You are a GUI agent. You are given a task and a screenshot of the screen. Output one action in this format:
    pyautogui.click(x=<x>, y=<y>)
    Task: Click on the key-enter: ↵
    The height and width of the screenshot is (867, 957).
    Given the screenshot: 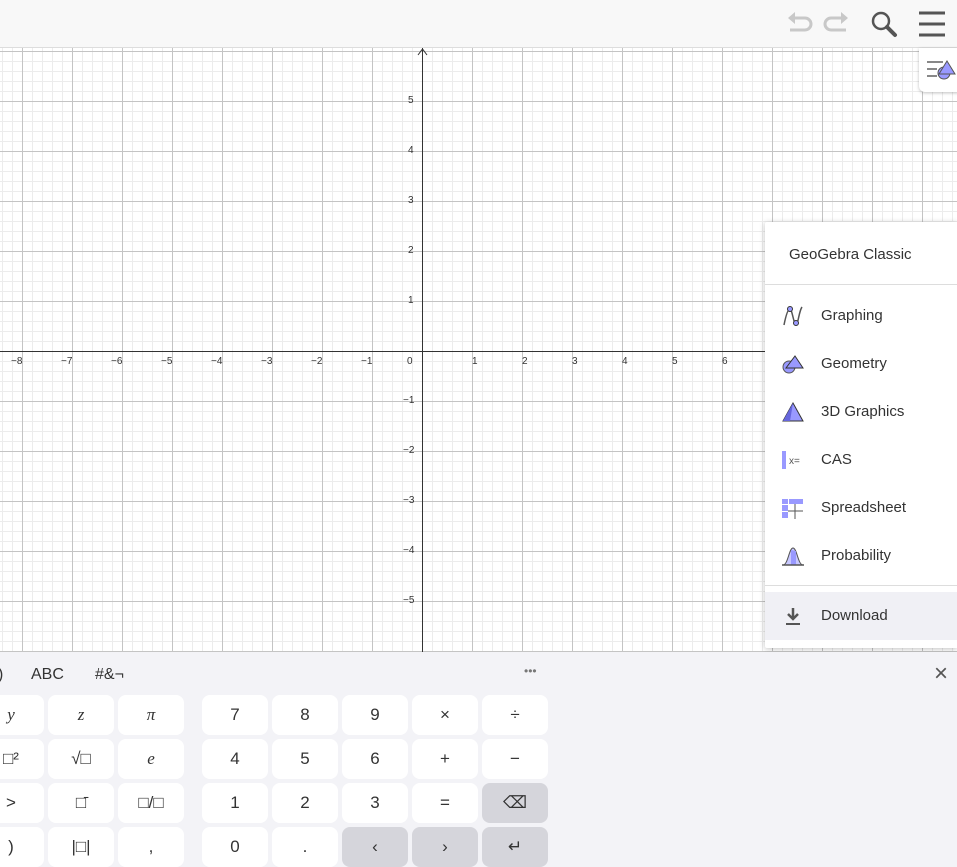 What is the action you would take?
    pyautogui.click(x=515, y=847)
    